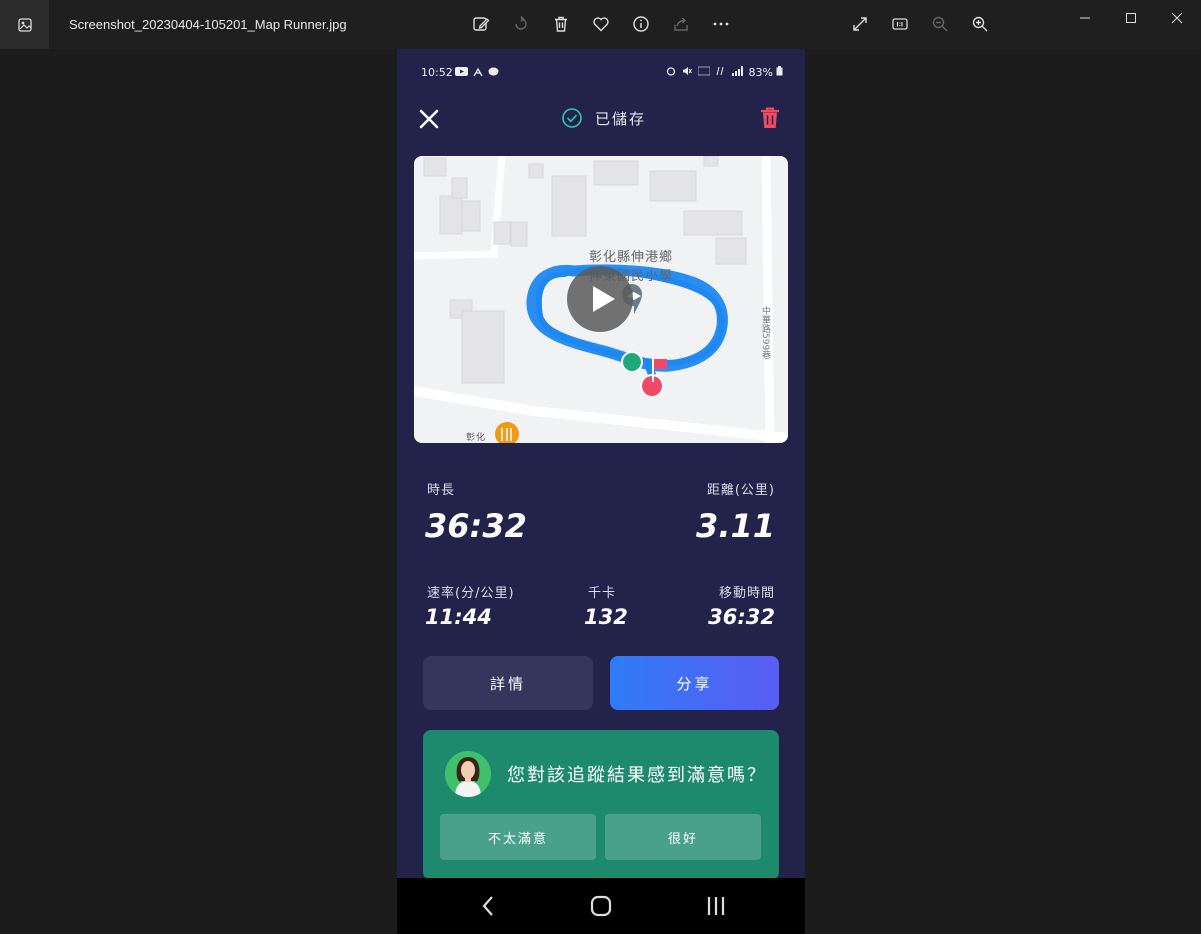 This screenshot has width=1201, height=934. I want to click on nav-back-icon, so click(488, 906).